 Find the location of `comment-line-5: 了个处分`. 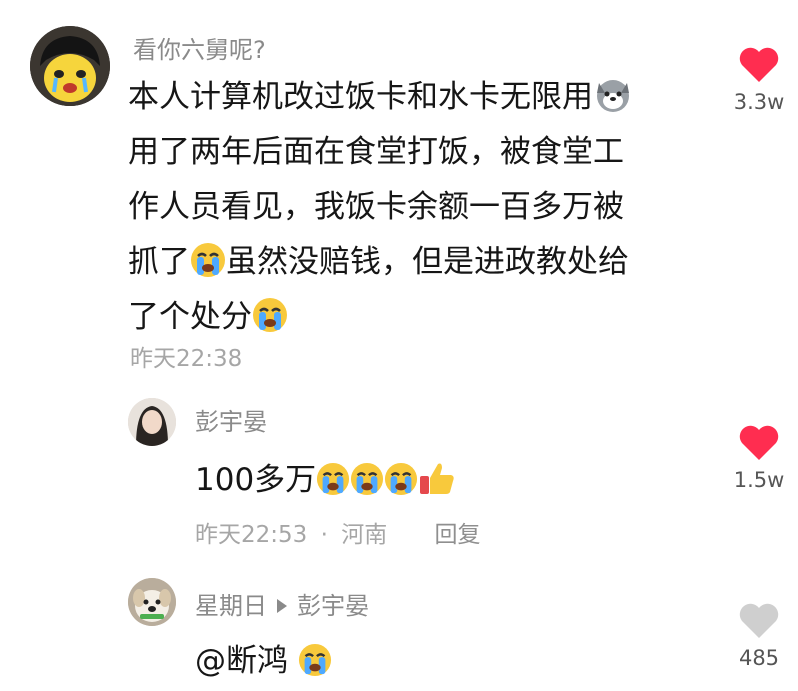

comment-line-5: 了个处分 is located at coordinates (190, 317).